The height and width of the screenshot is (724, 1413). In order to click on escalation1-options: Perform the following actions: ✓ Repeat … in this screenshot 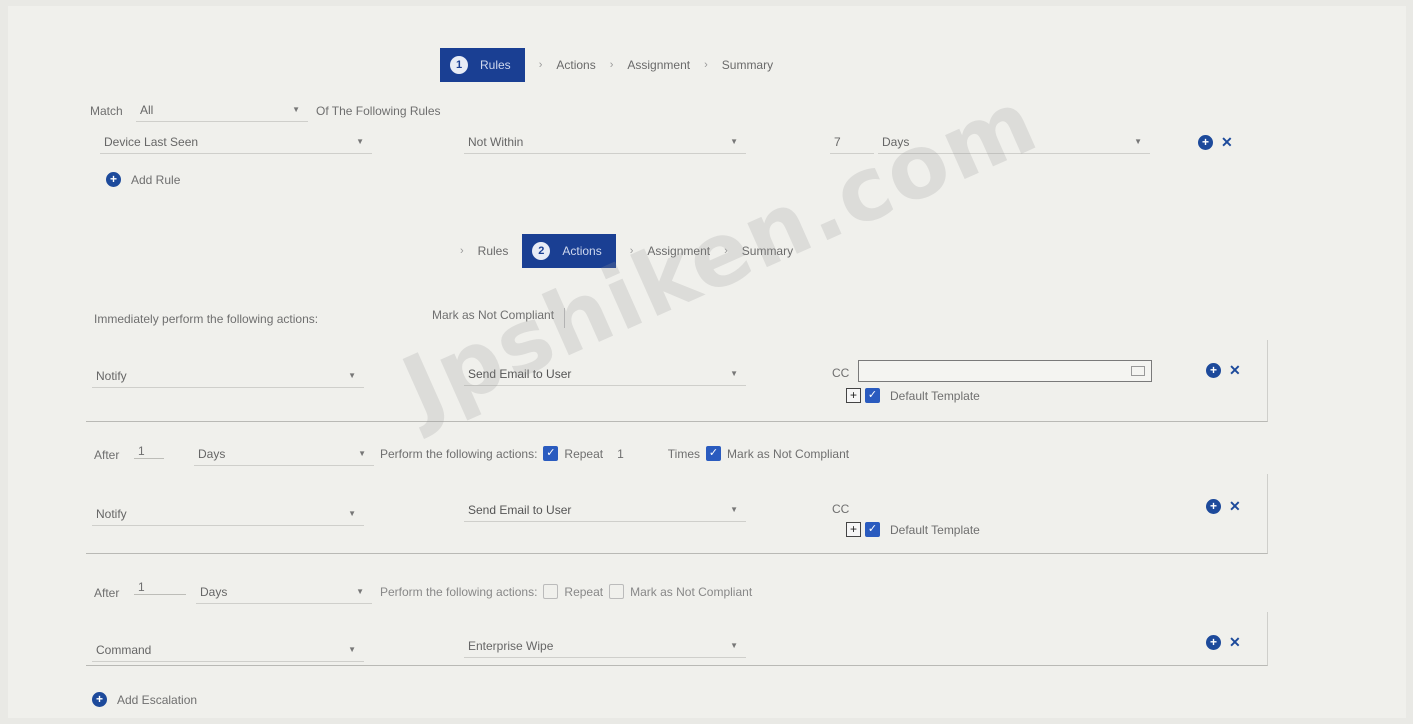, I will do `click(614, 453)`.